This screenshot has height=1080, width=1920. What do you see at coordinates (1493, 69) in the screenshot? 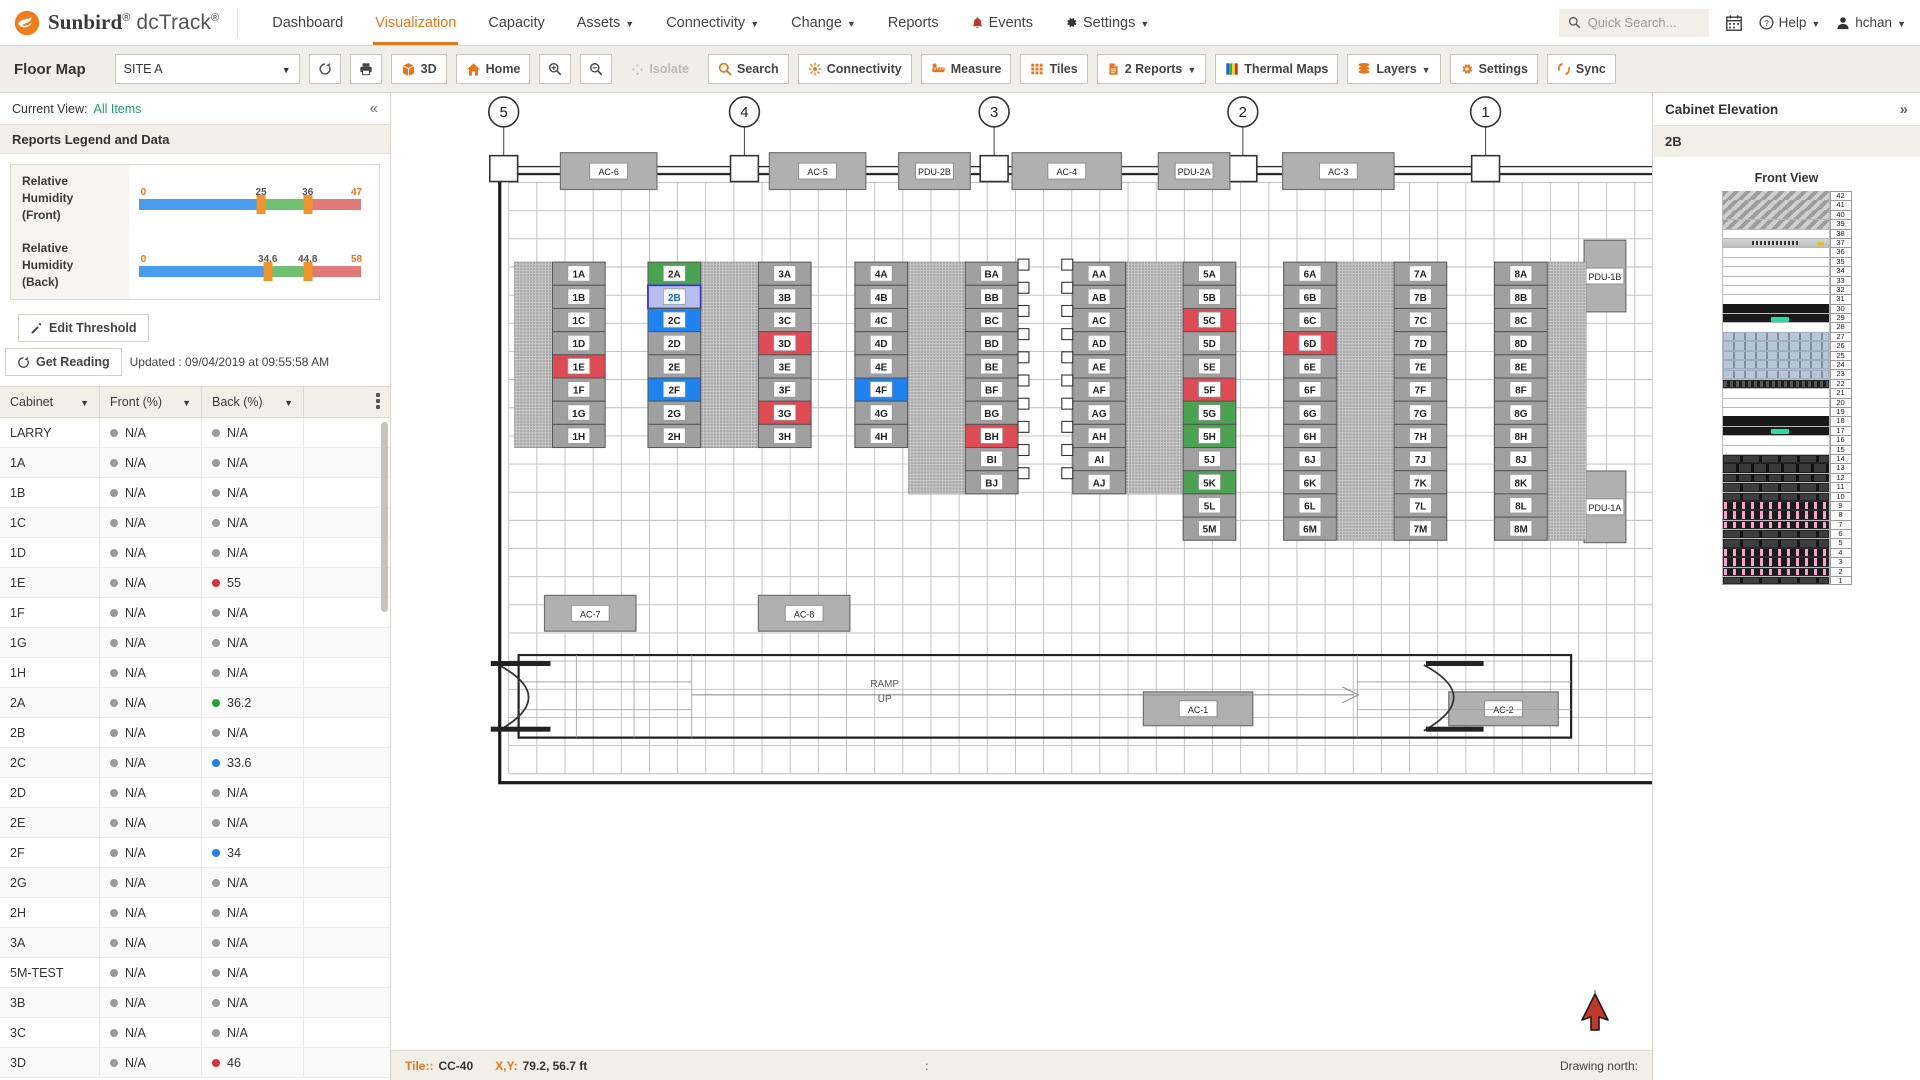
I see `map-settings-button: Settings` at bounding box center [1493, 69].